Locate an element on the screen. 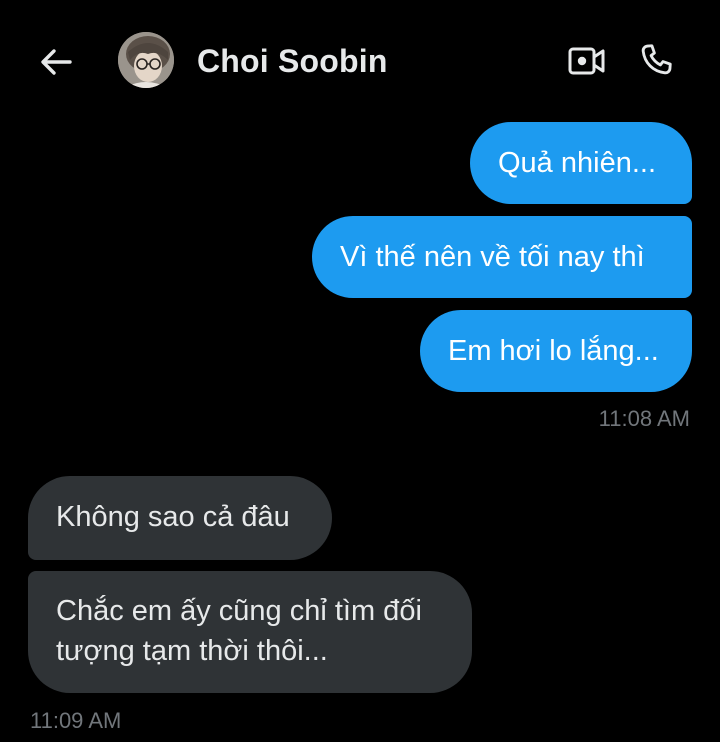 This screenshot has width=720, height=742. video-call-icon is located at coordinates (586, 61).